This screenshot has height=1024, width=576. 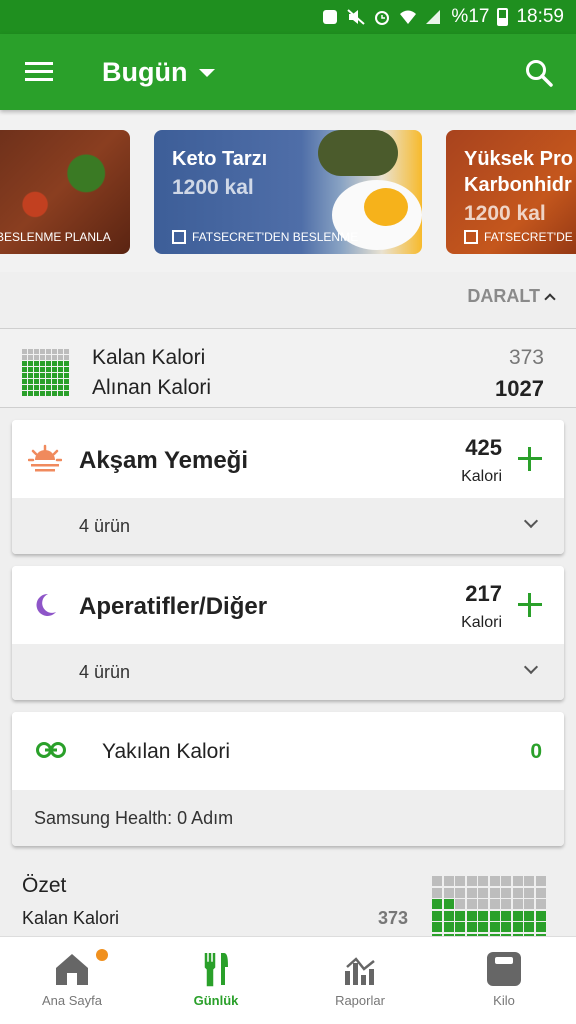 What do you see at coordinates (46, 604) in the screenshot?
I see `moon-icon` at bounding box center [46, 604].